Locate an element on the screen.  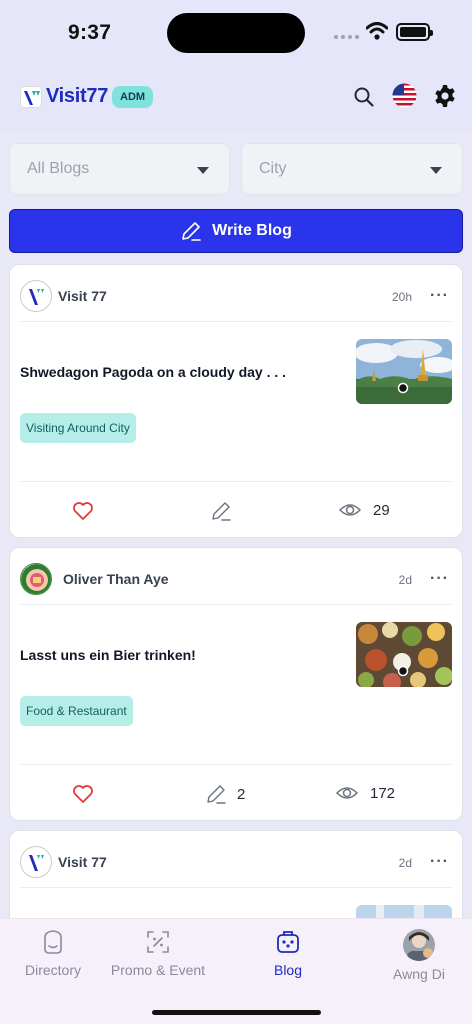
blog-type-select: All Blogs is located at coordinates (119, 169).